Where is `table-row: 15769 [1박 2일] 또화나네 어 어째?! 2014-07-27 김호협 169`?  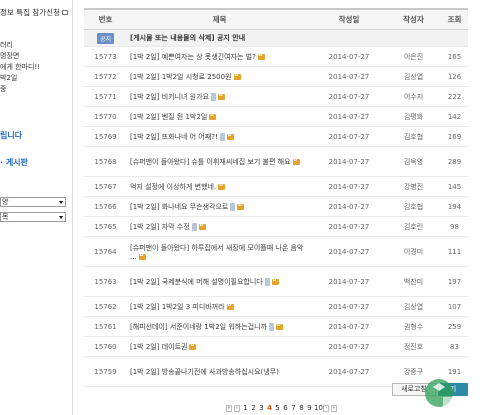 table-row: 15769 [1박 2일] 또화나네 어 어째?! 2014-07-27 김호협 169 is located at coordinates (276, 137).